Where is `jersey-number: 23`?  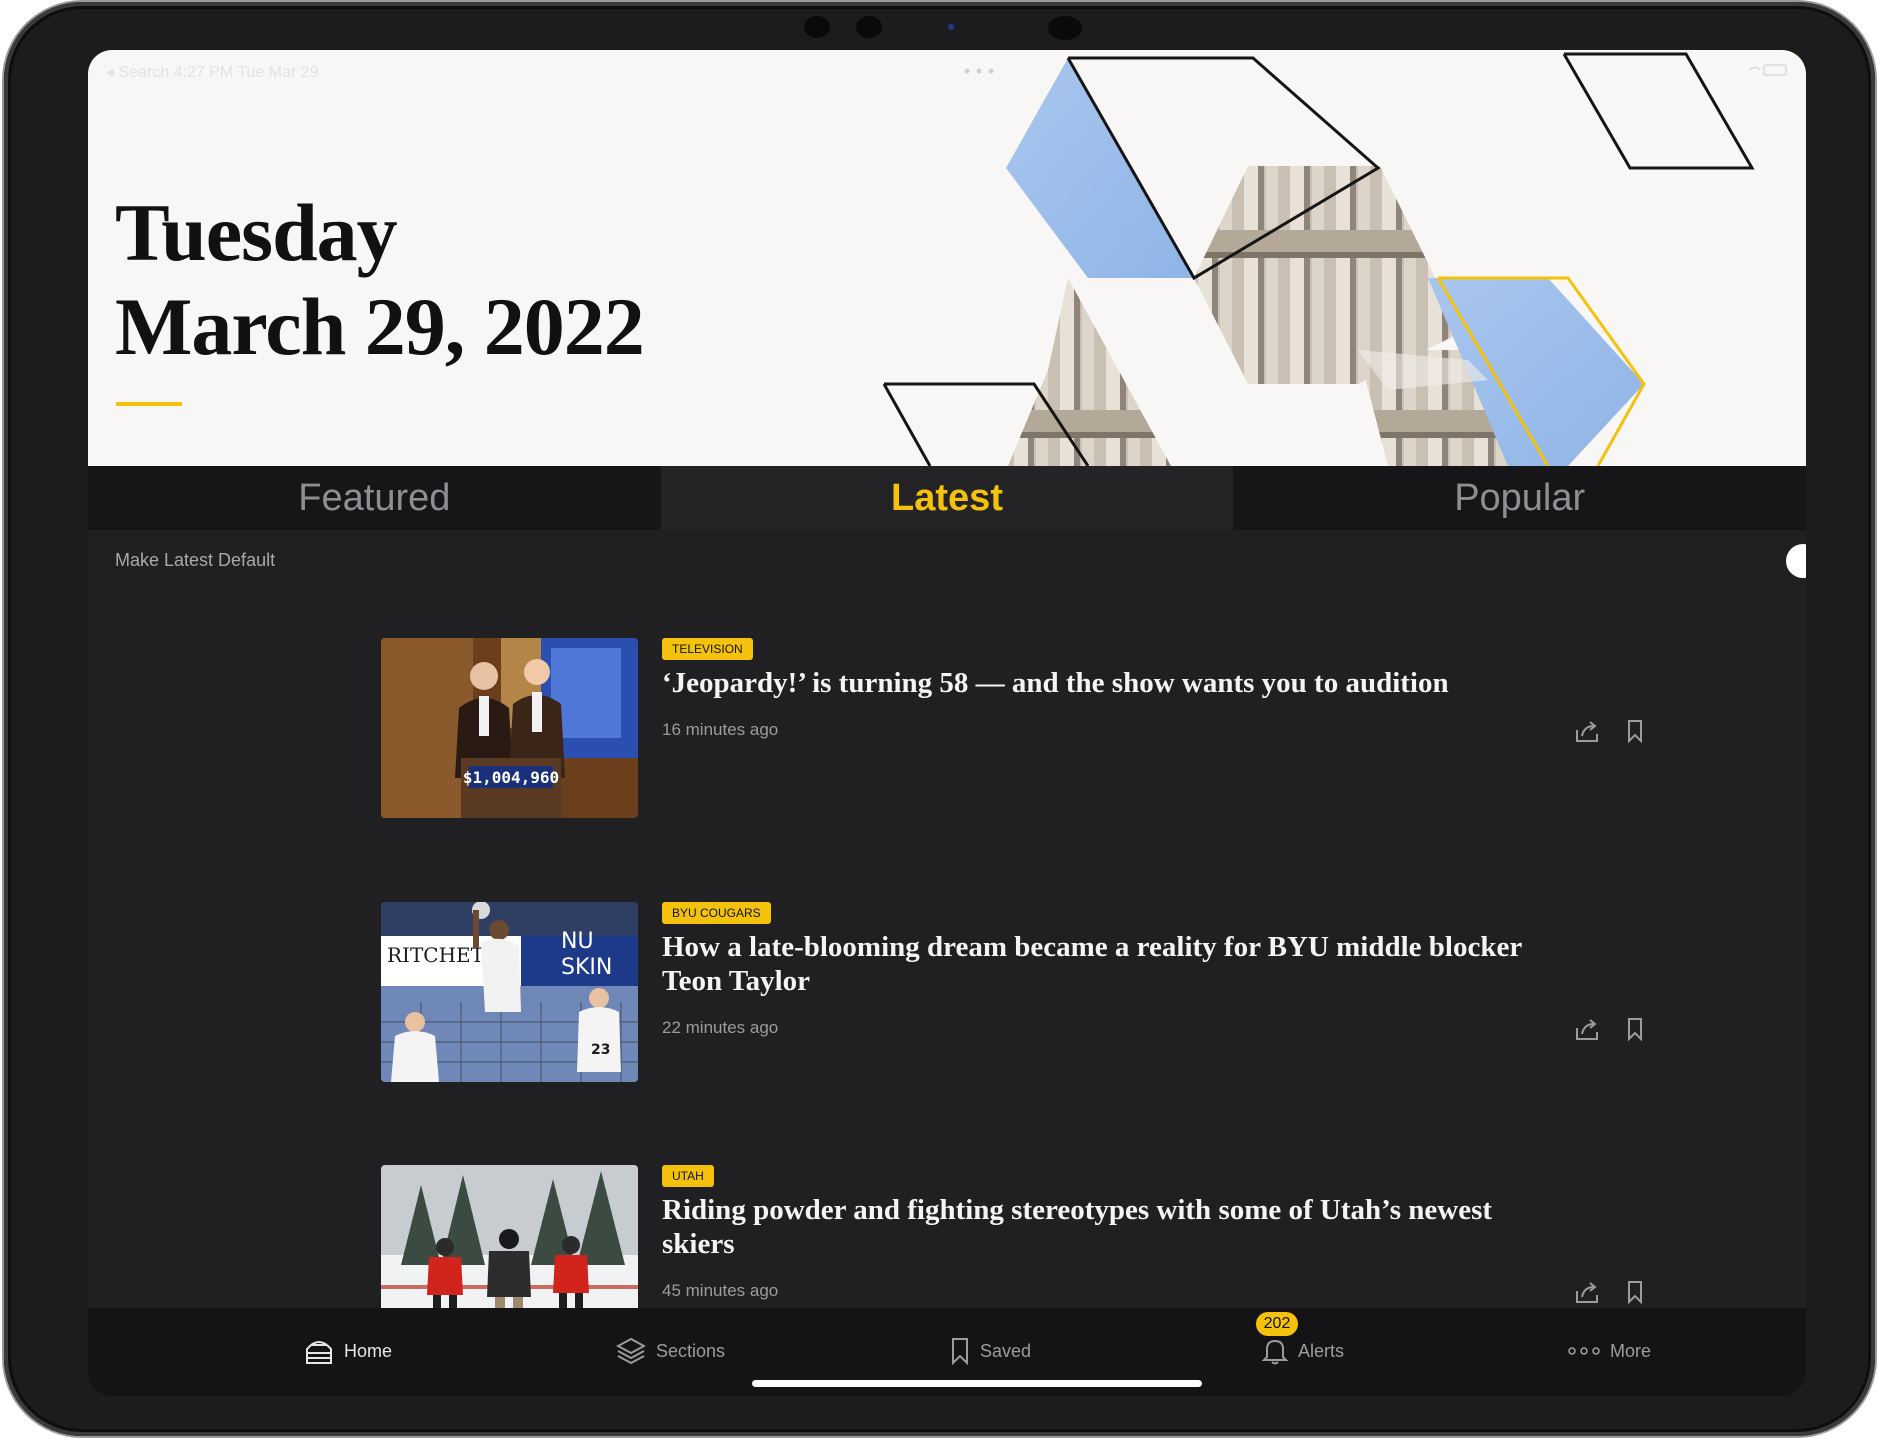
jersey-number: 23 is located at coordinates (600, 1050).